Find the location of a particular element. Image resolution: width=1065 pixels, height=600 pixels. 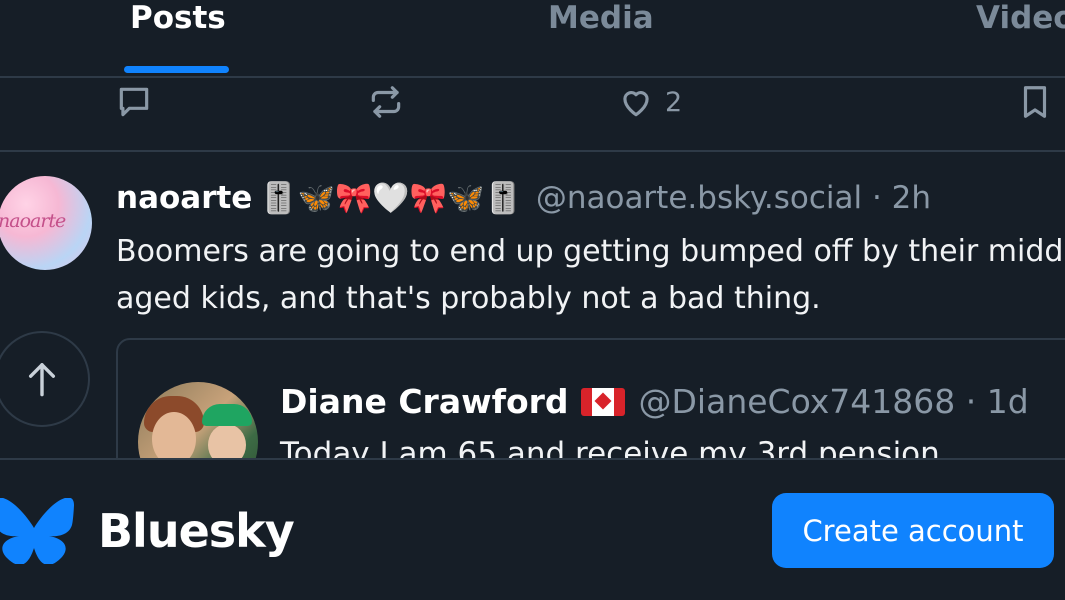

bluesky-butterfly-icon is located at coordinates (37, 531).